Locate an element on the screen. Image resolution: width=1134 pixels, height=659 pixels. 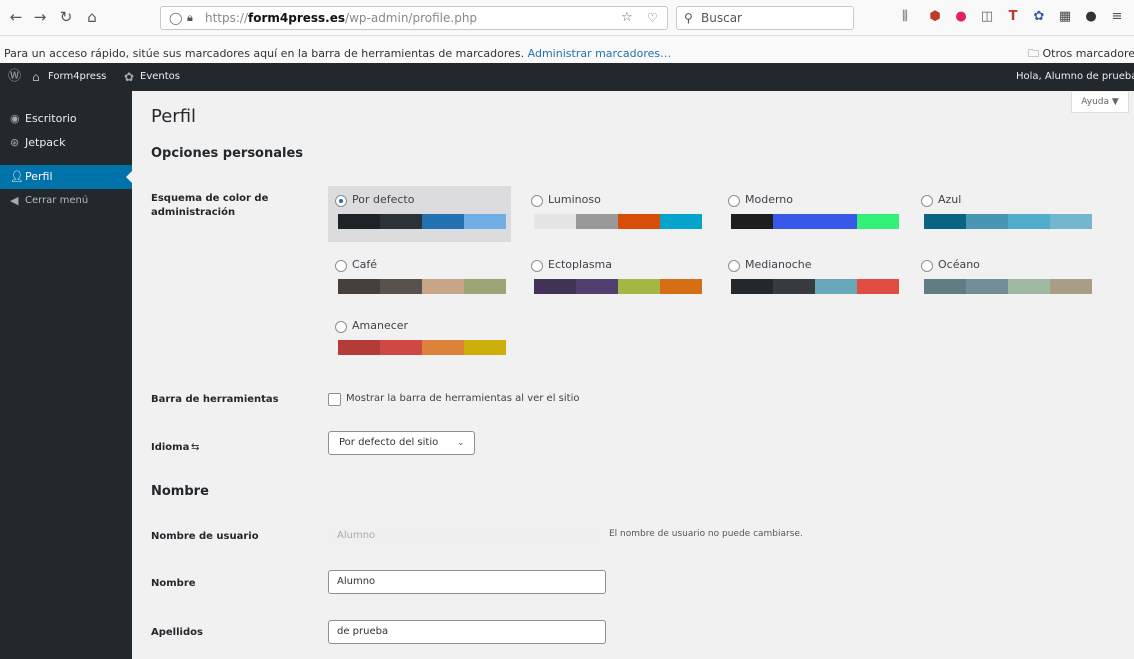
pocket-icon: ♡ is located at coordinates (652, 18).